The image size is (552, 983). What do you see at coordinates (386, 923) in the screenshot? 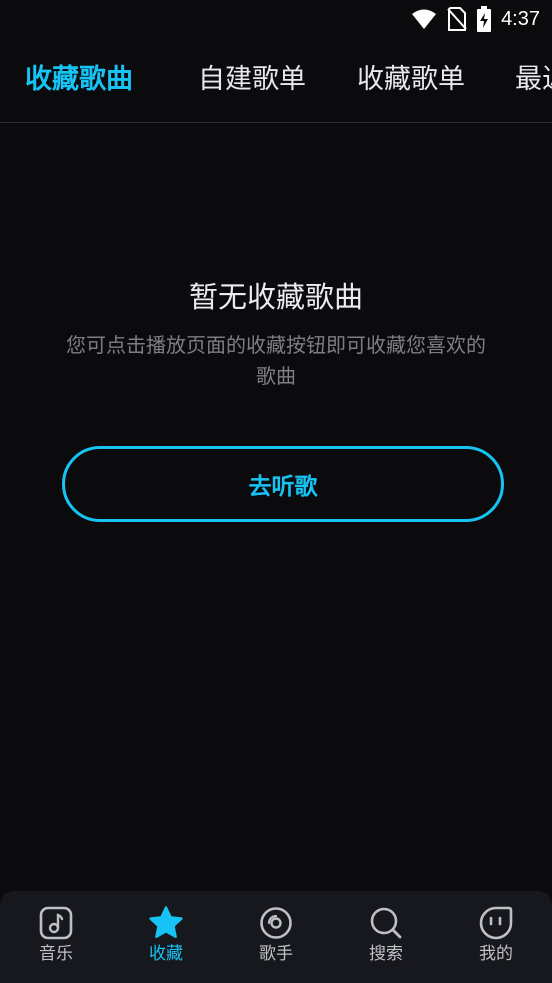
I see `search-icon` at bounding box center [386, 923].